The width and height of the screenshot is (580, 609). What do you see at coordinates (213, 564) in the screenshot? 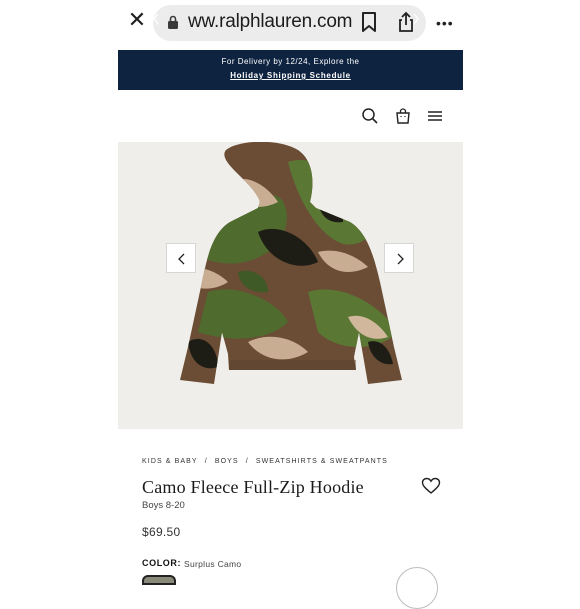
I see `color-value: Surplus Camo` at bounding box center [213, 564].